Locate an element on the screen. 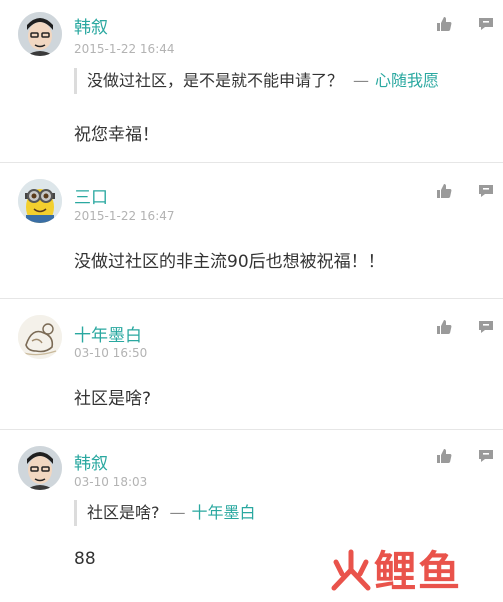 This screenshot has width=503, height=602. comment-author: 十年墨白 is located at coordinates (108, 333).